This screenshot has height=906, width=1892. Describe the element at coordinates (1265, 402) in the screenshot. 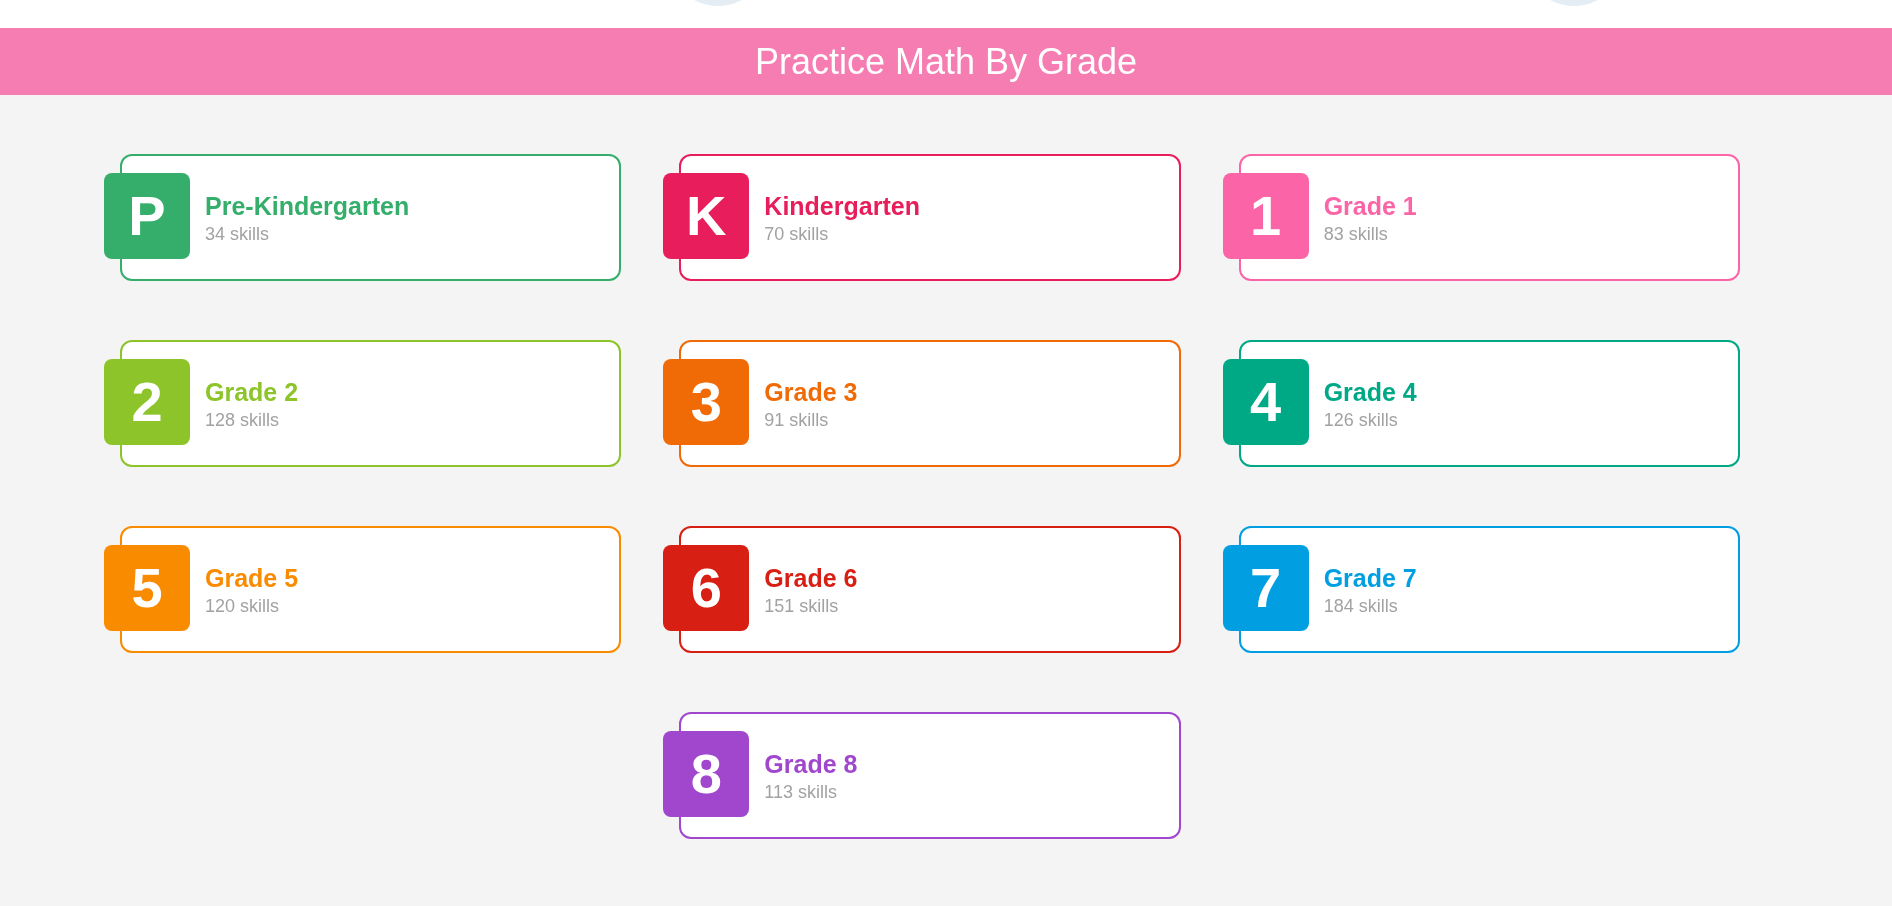

I see `grade-tile: 4` at that location.